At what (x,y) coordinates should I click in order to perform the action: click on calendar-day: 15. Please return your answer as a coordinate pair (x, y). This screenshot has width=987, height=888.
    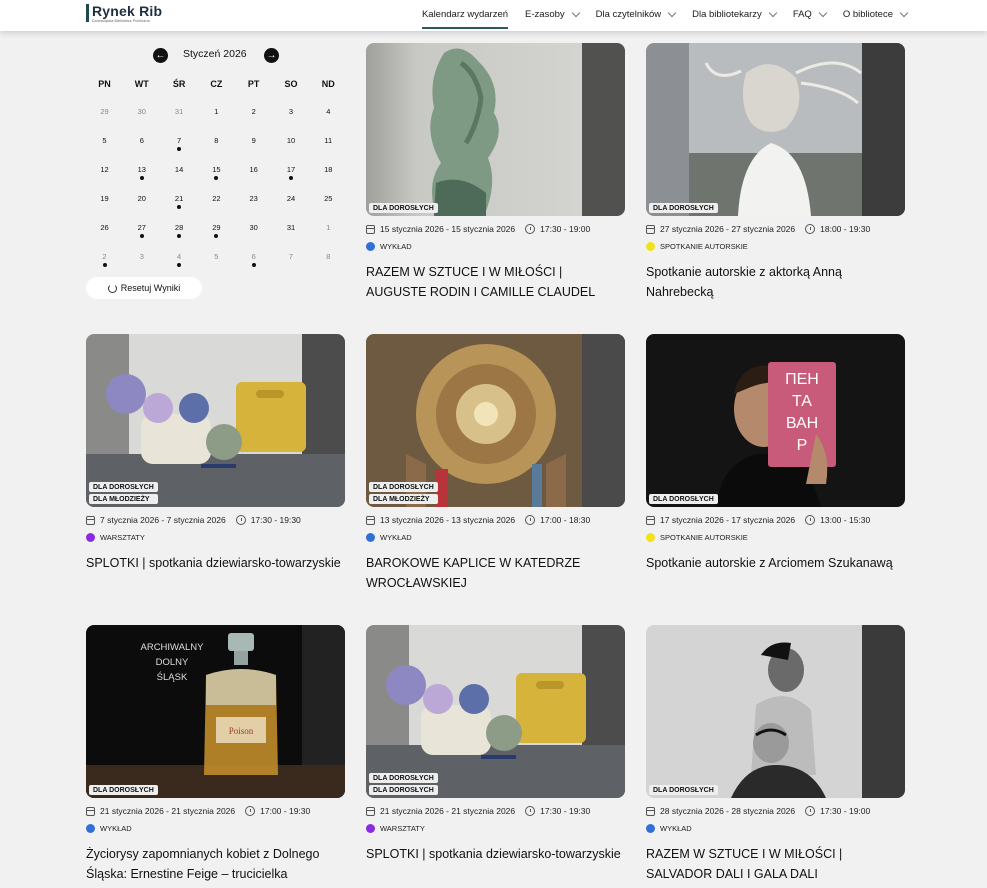
    Looking at the image, I should click on (216, 172).